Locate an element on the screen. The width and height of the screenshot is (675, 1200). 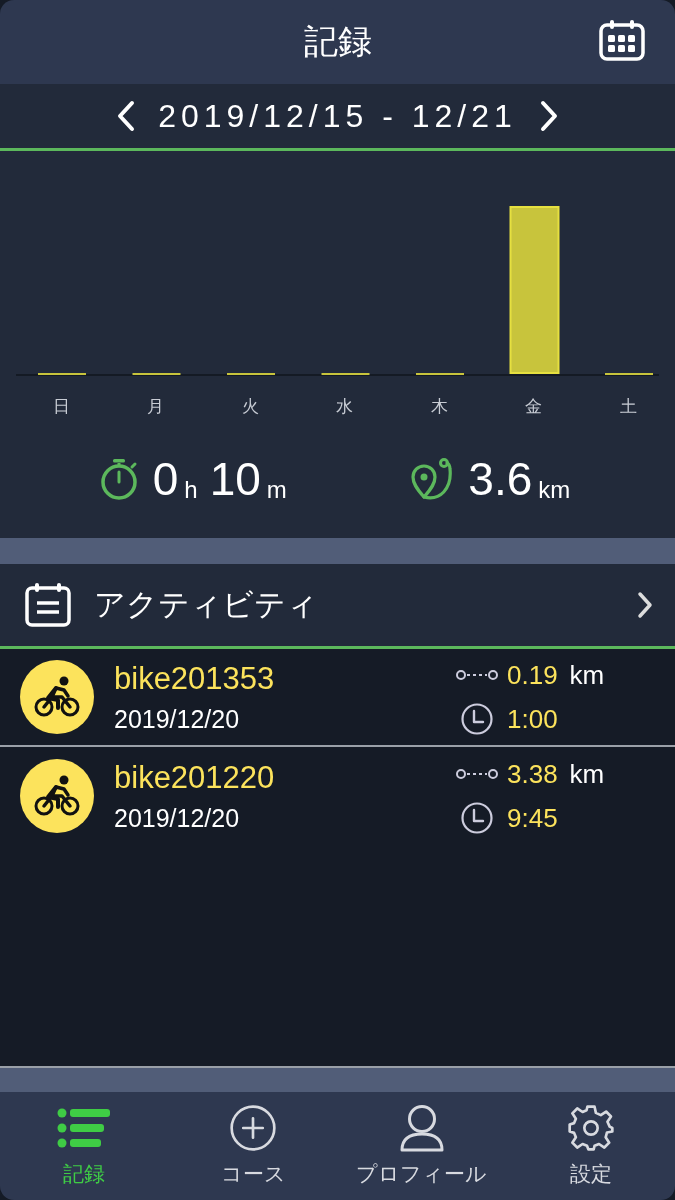
hours-unit: h is located at coordinates (191, 490).